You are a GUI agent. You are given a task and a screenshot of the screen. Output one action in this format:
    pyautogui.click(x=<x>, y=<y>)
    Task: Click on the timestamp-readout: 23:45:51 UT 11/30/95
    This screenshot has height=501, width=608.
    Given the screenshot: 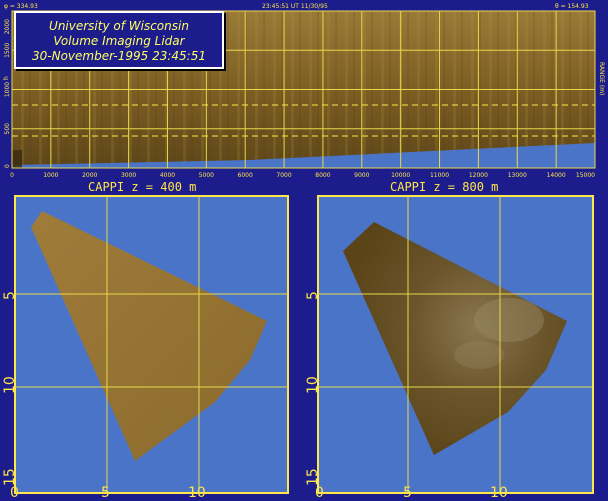 What is the action you would take?
    pyautogui.click(x=295, y=6)
    